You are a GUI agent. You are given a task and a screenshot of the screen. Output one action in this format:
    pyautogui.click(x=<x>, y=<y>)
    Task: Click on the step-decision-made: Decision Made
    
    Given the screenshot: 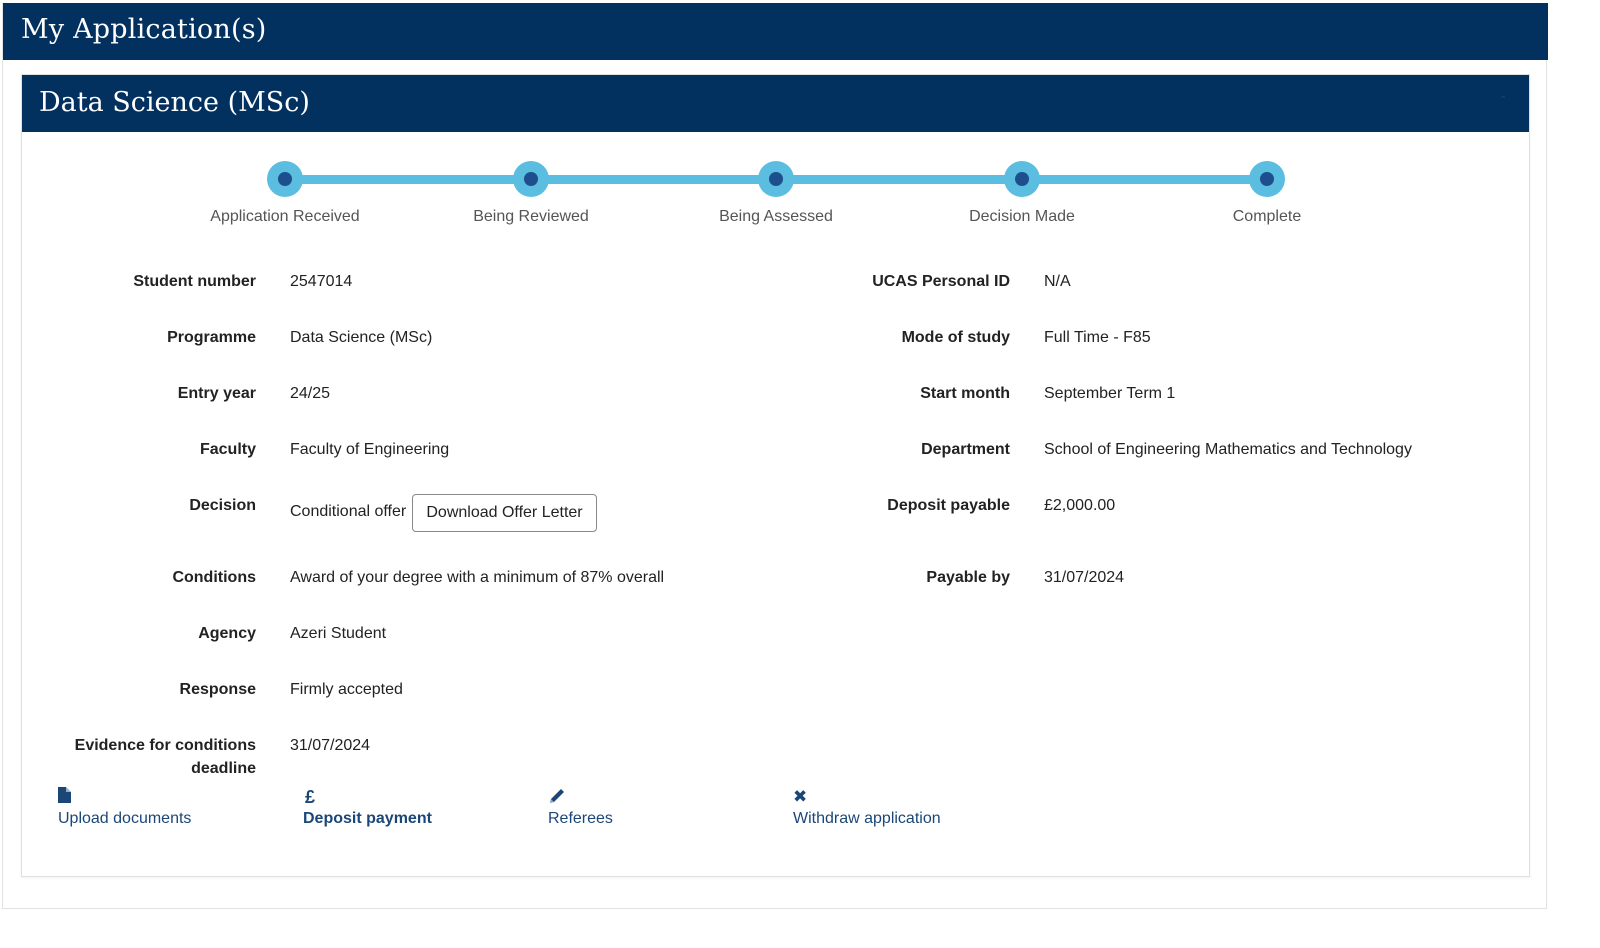 What is the action you would take?
    pyautogui.click(x=1022, y=193)
    